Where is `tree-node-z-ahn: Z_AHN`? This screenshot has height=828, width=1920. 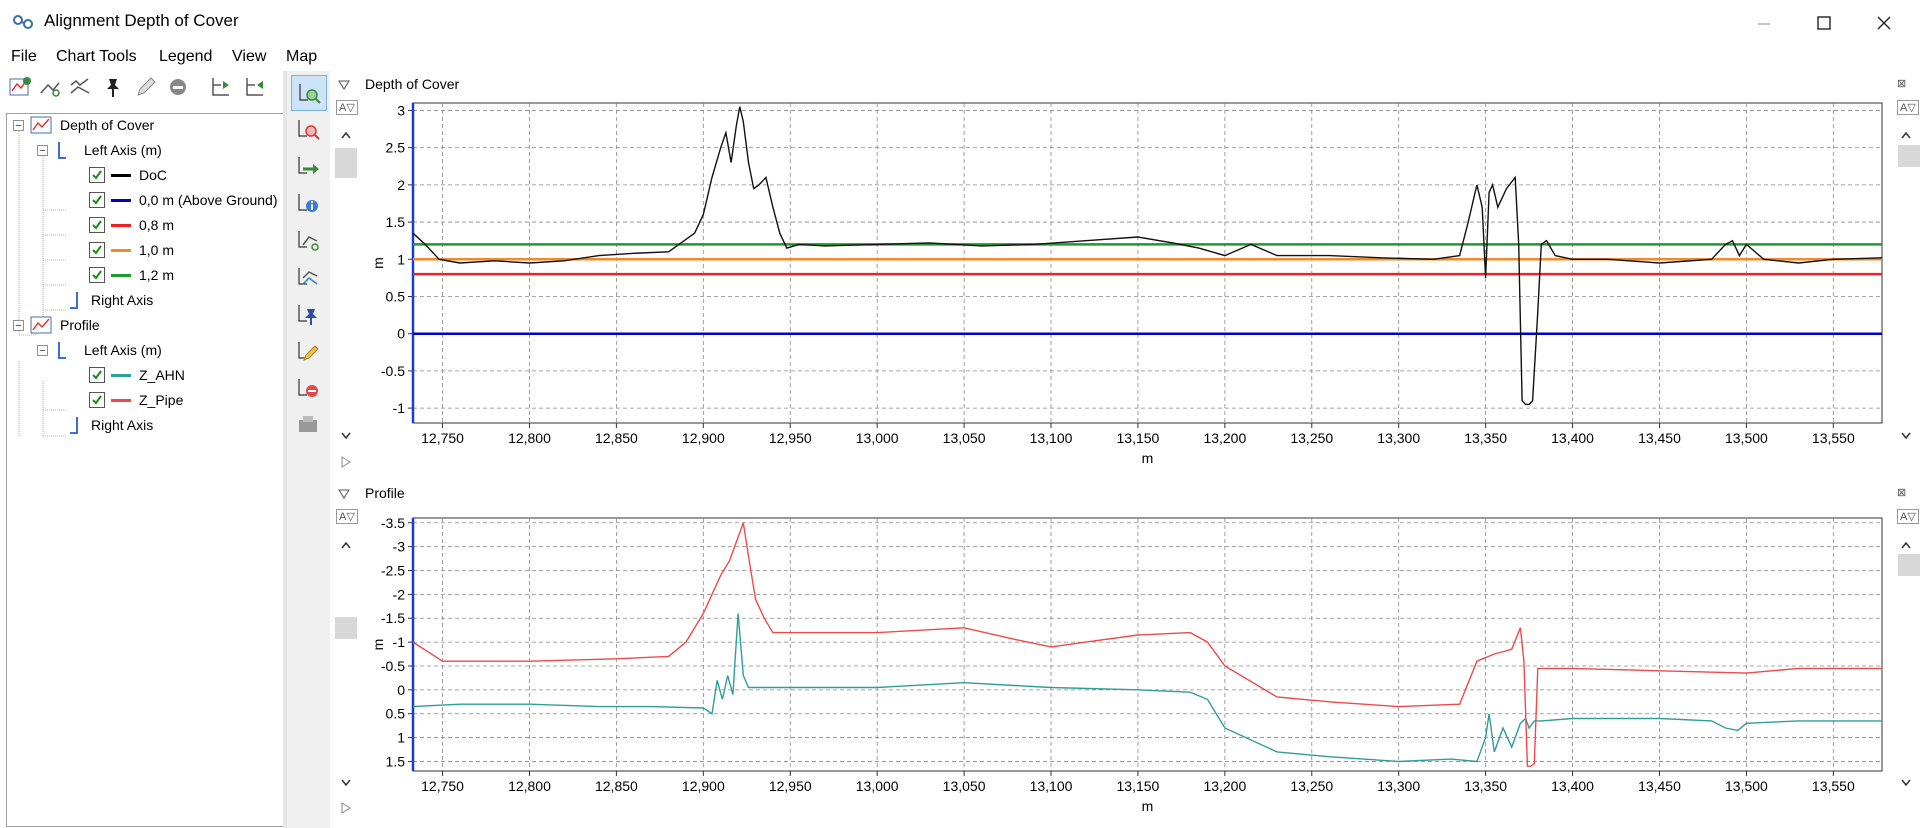
tree-node-z-ahn: Z_AHN is located at coordinates (137, 375).